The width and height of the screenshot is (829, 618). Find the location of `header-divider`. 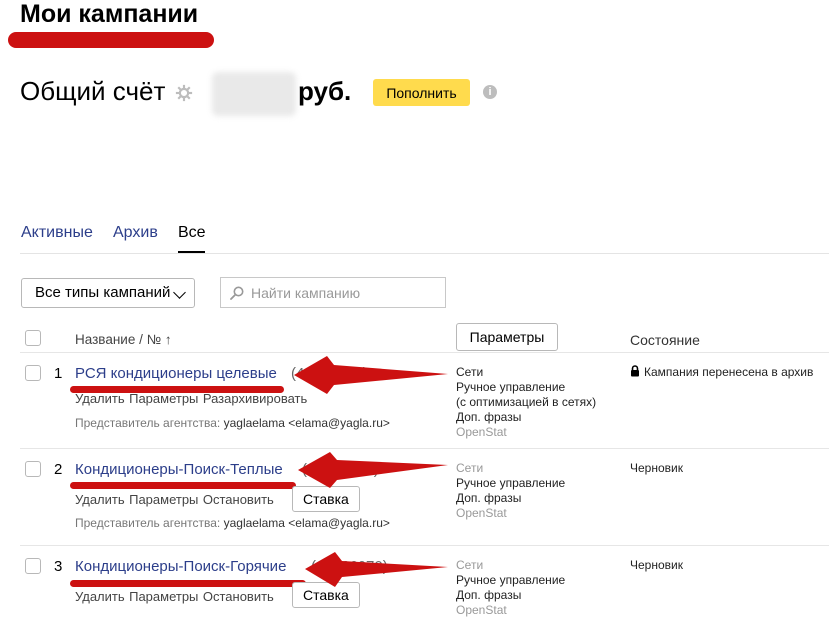

header-divider is located at coordinates (424, 352).